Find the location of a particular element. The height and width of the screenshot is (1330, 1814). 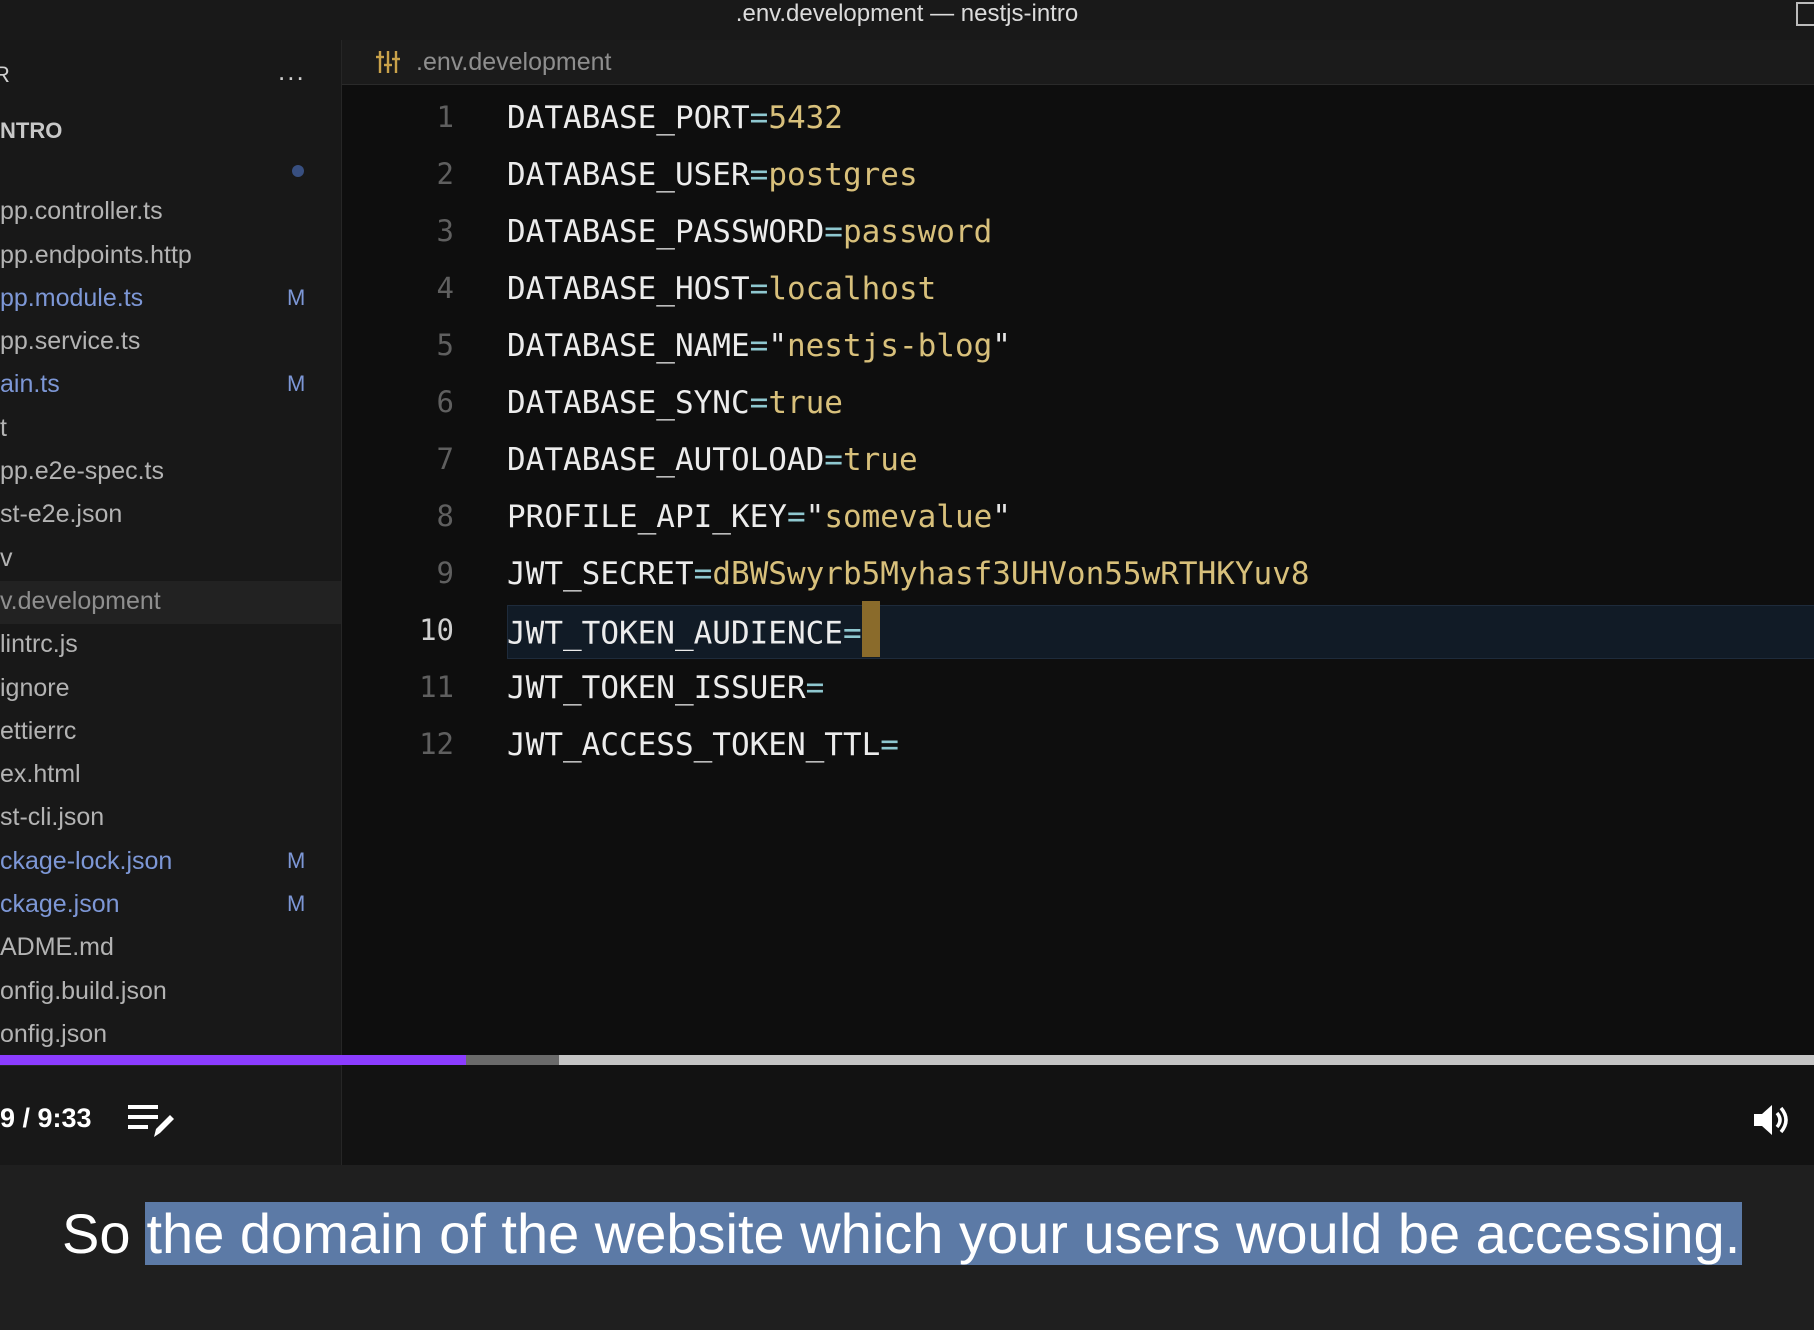

file-name: ain.ts is located at coordinates (30, 384).